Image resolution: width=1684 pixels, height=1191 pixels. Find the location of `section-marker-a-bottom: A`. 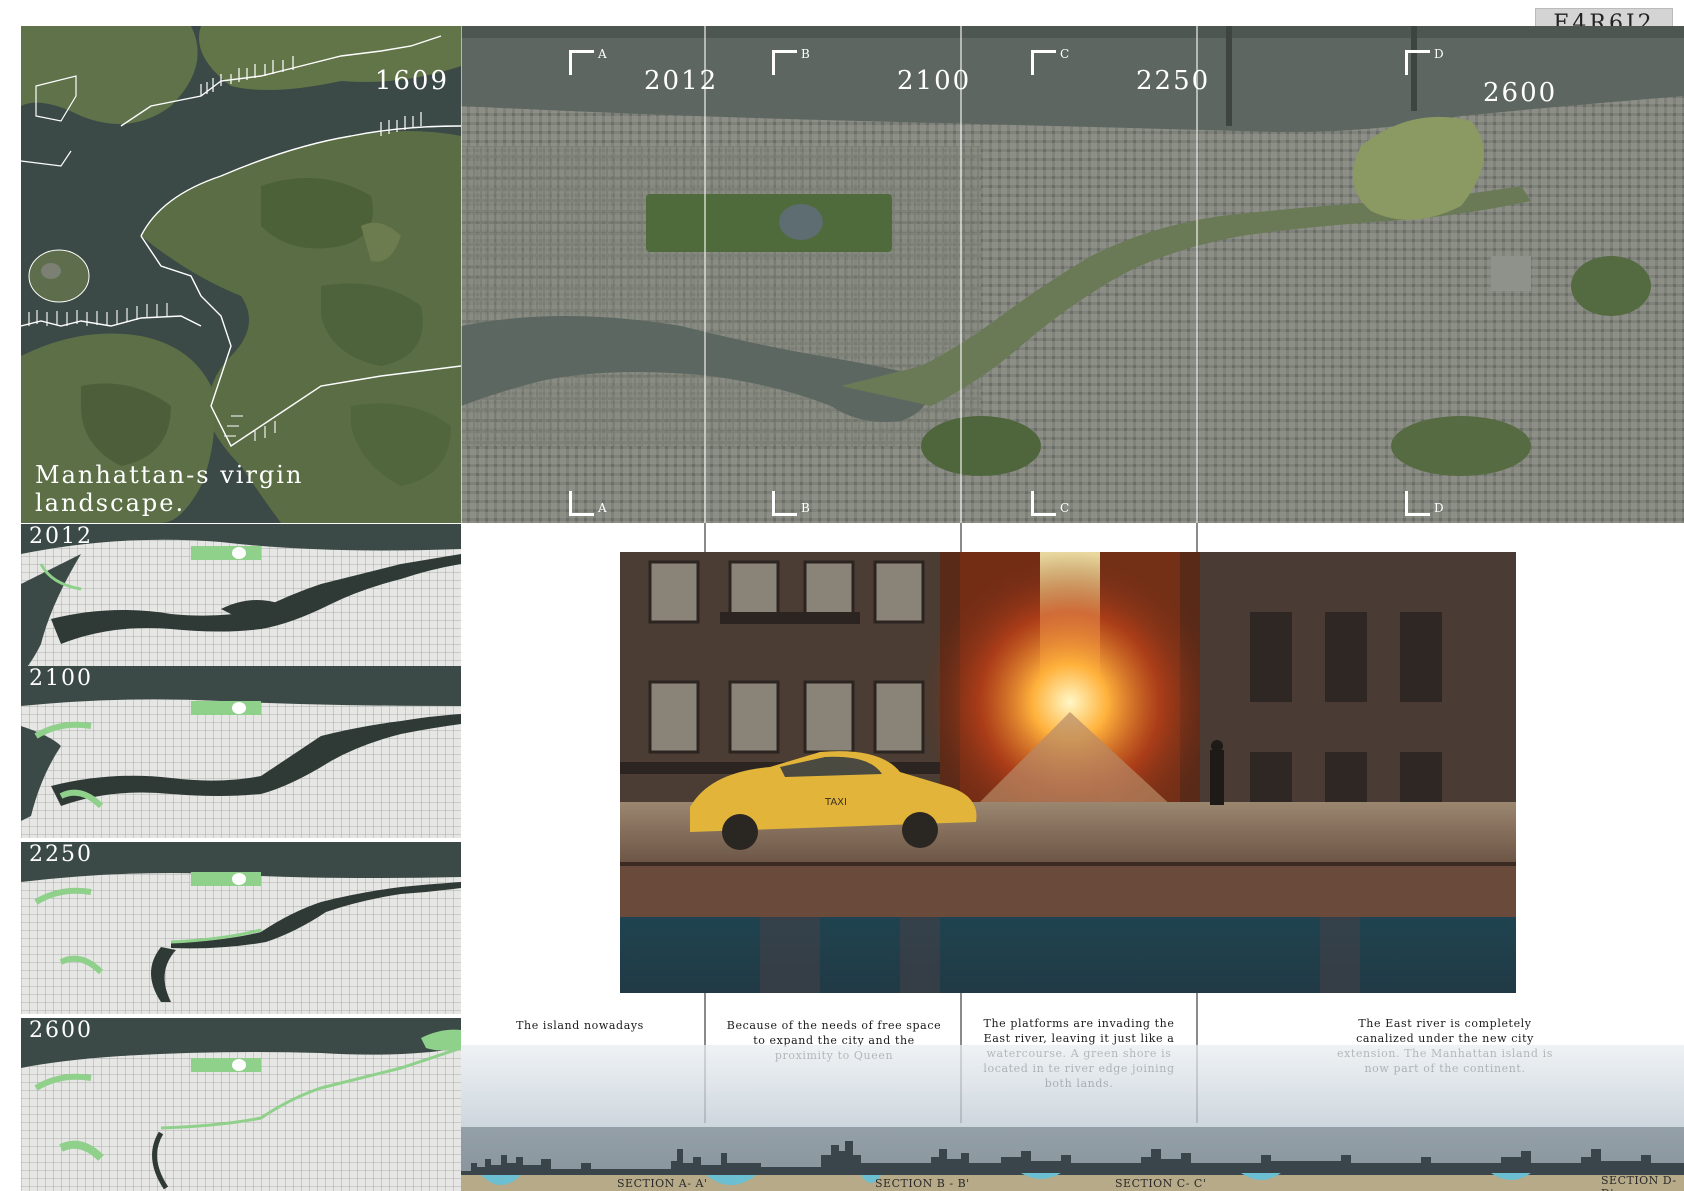

section-marker-a-bottom: A is located at coordinates (588, 503).